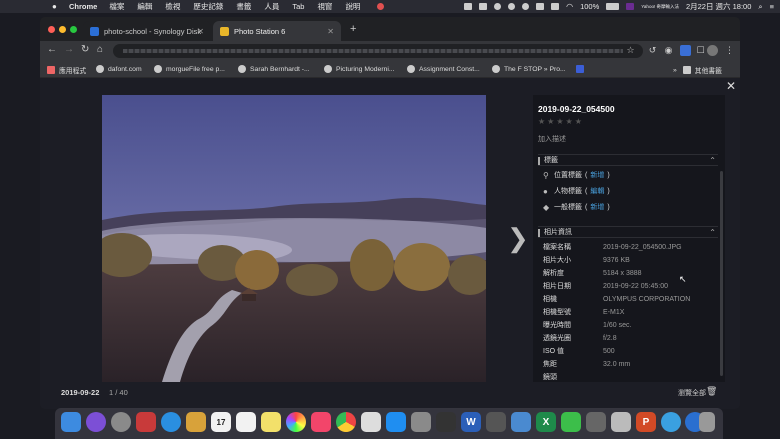  I want to click on clock: 2月22日 週六 18:00, so click(718, 6).